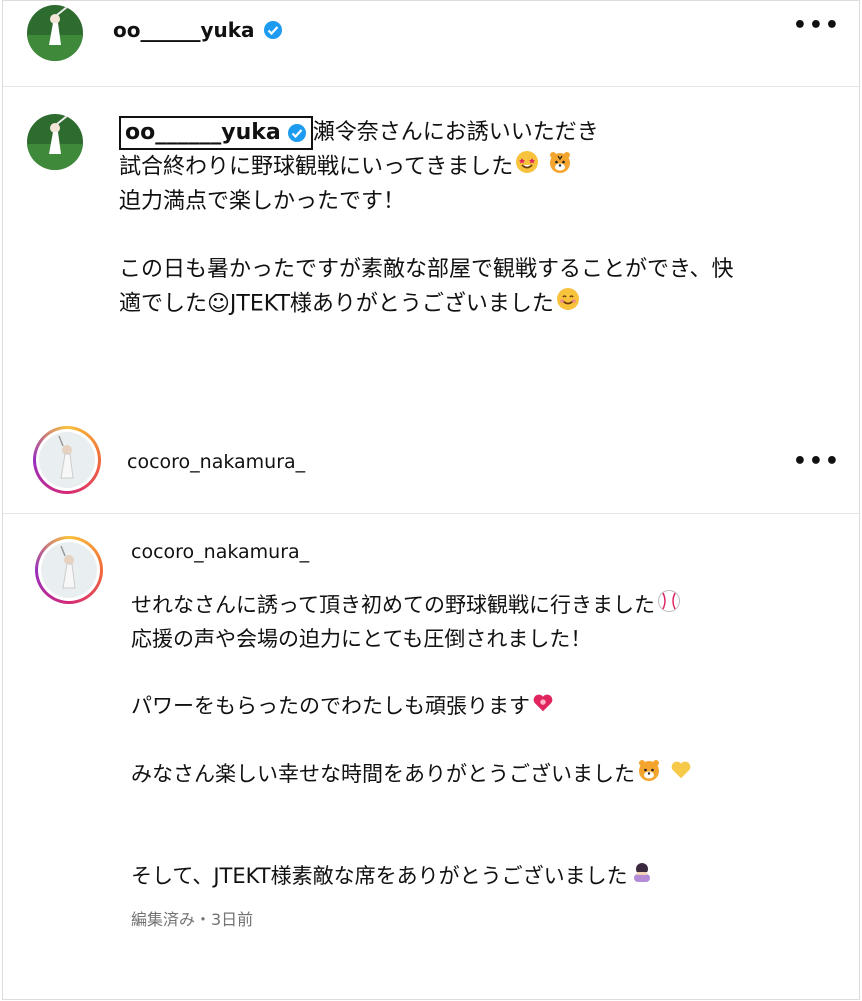 The width and height of the screenshot is (862, 1001). What do you see at coordinates (481, 707) in the screenshot?
I see `caption-line: パワーをもらったのでわたしも頑張ります` at bounding box center [481, 707].